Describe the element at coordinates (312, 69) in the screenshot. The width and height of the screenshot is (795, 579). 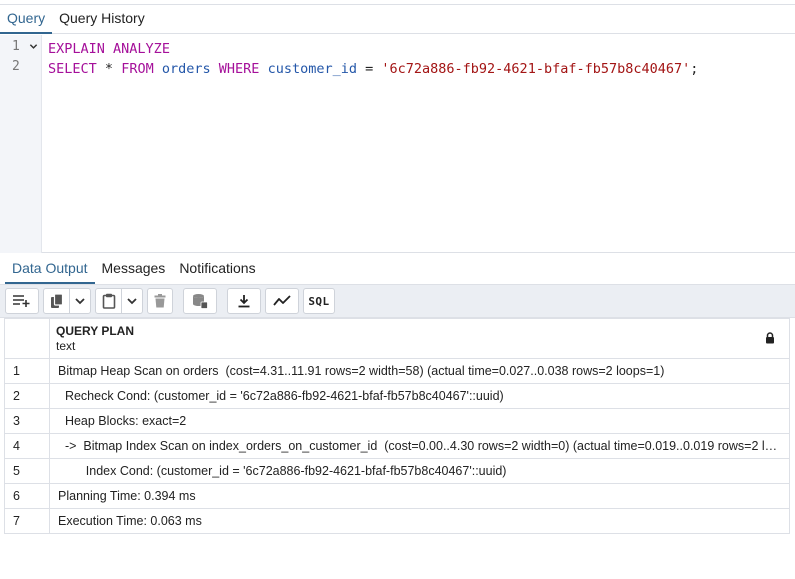
I see `identifier: customer_id` at that location.